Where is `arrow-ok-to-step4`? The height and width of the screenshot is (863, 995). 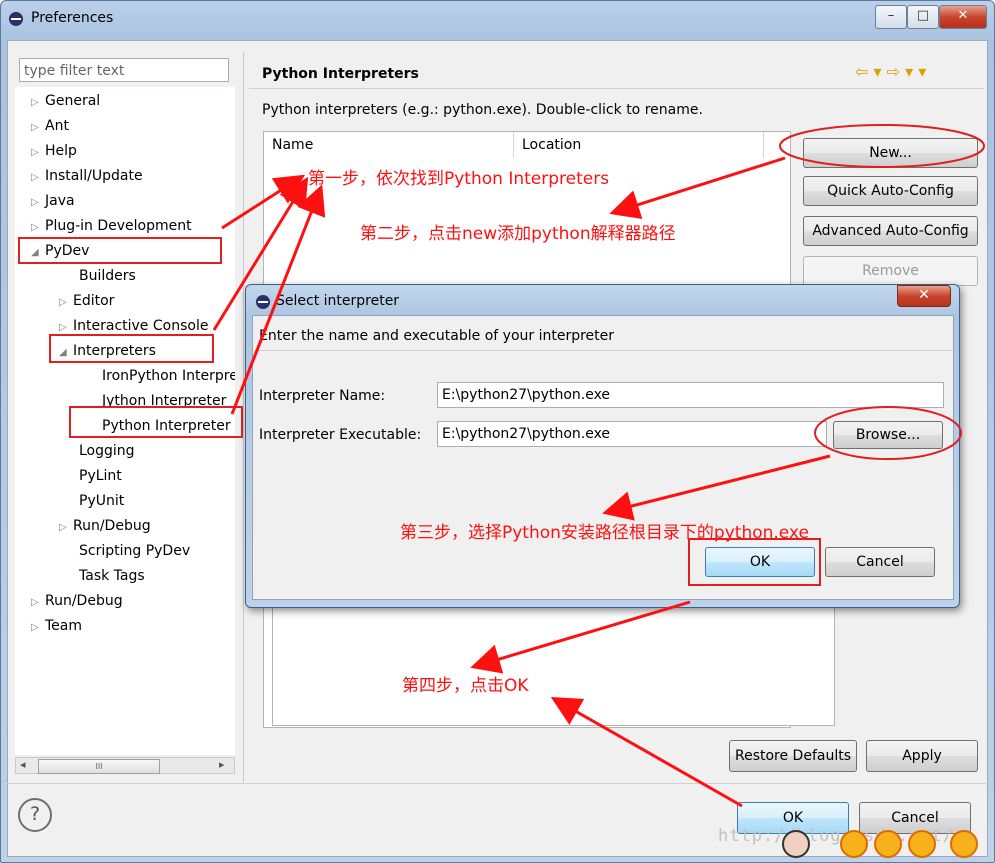
arrow-ok-to-step4 is located at coordinates (646, 752).